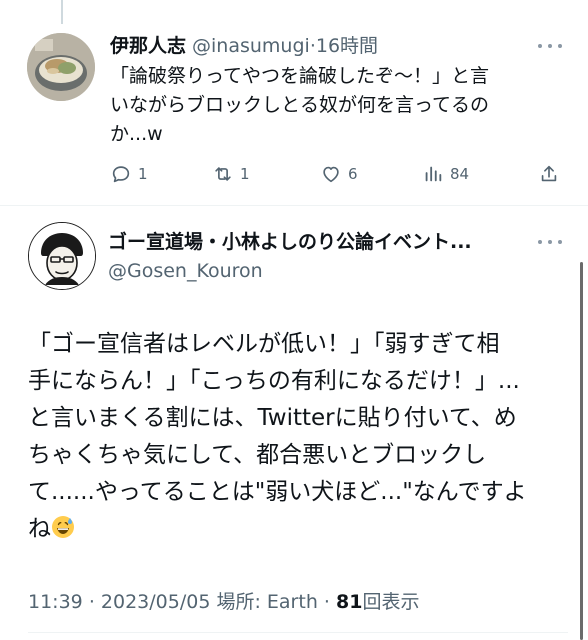  I want to click on tweet-meta: 11:39 · 2023/05/05 場所: Earth · 81回表示, so click(223, 602).